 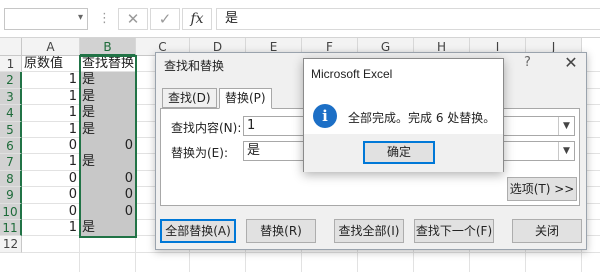 I want to click on replace-input-value: 是, so click(x=254, y=150).